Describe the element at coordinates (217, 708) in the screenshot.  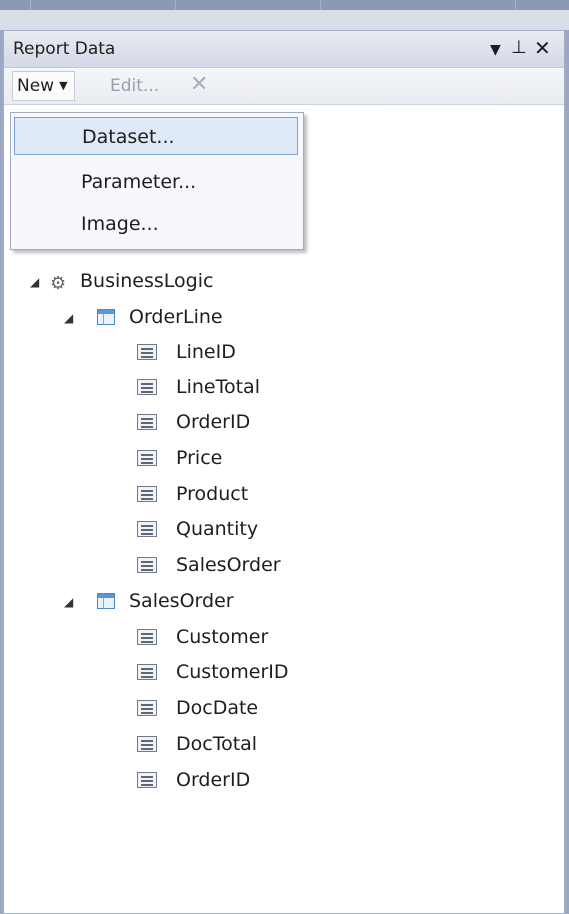
I see `tree-node-label: DocDate` at that location.